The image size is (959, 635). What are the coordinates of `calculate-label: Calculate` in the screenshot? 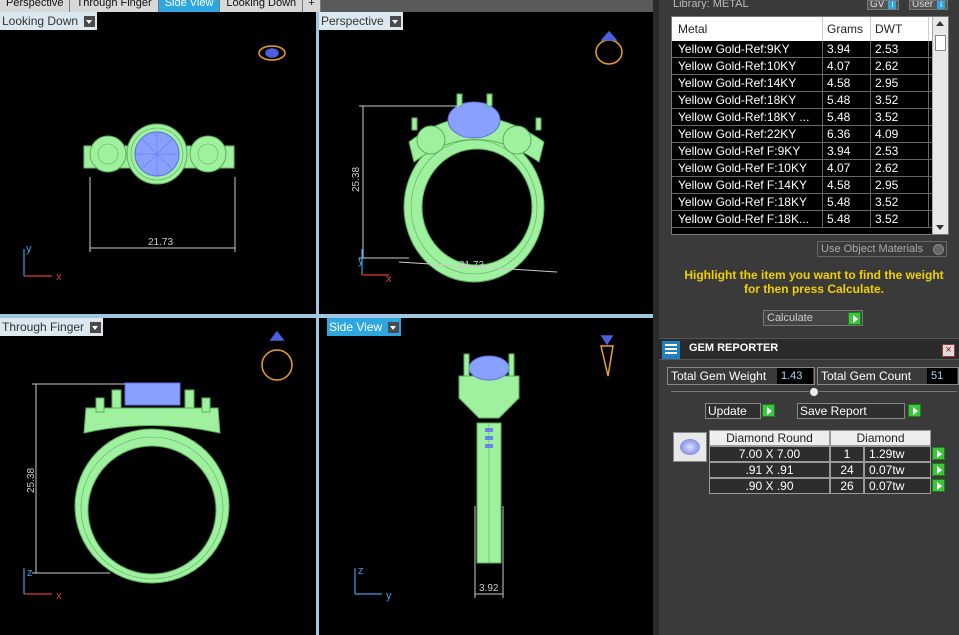 It's located at (790, 318).